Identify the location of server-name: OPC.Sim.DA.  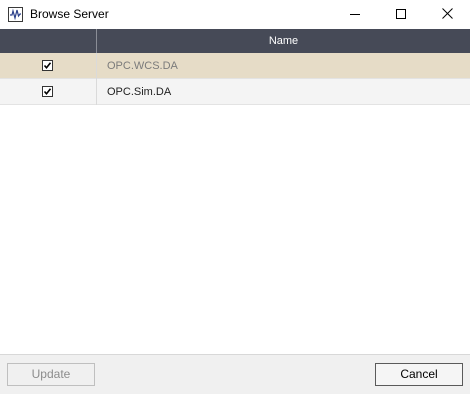
(139, 92).